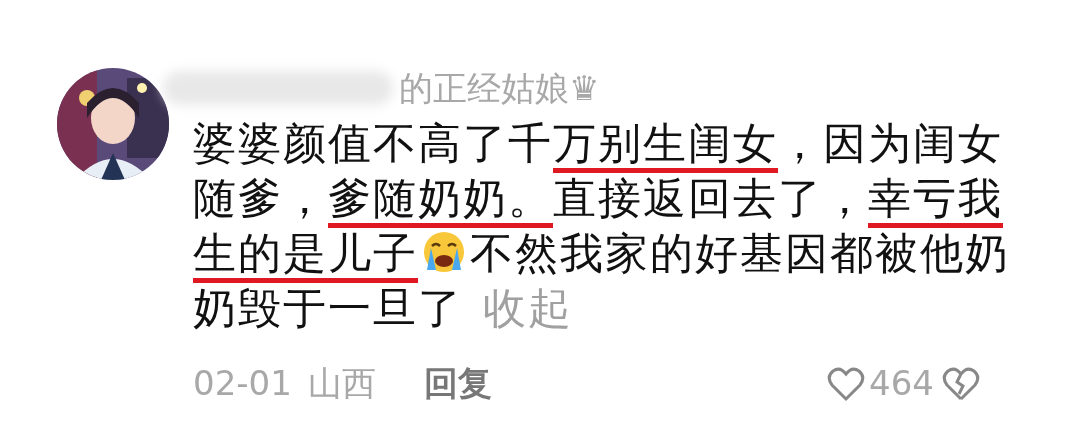 Image resolution: width=1080 pixels, height=433 pixels. Describe the element at coordinates (961, 383) in the screenshot. I see `broken-heart-icon` at that location.